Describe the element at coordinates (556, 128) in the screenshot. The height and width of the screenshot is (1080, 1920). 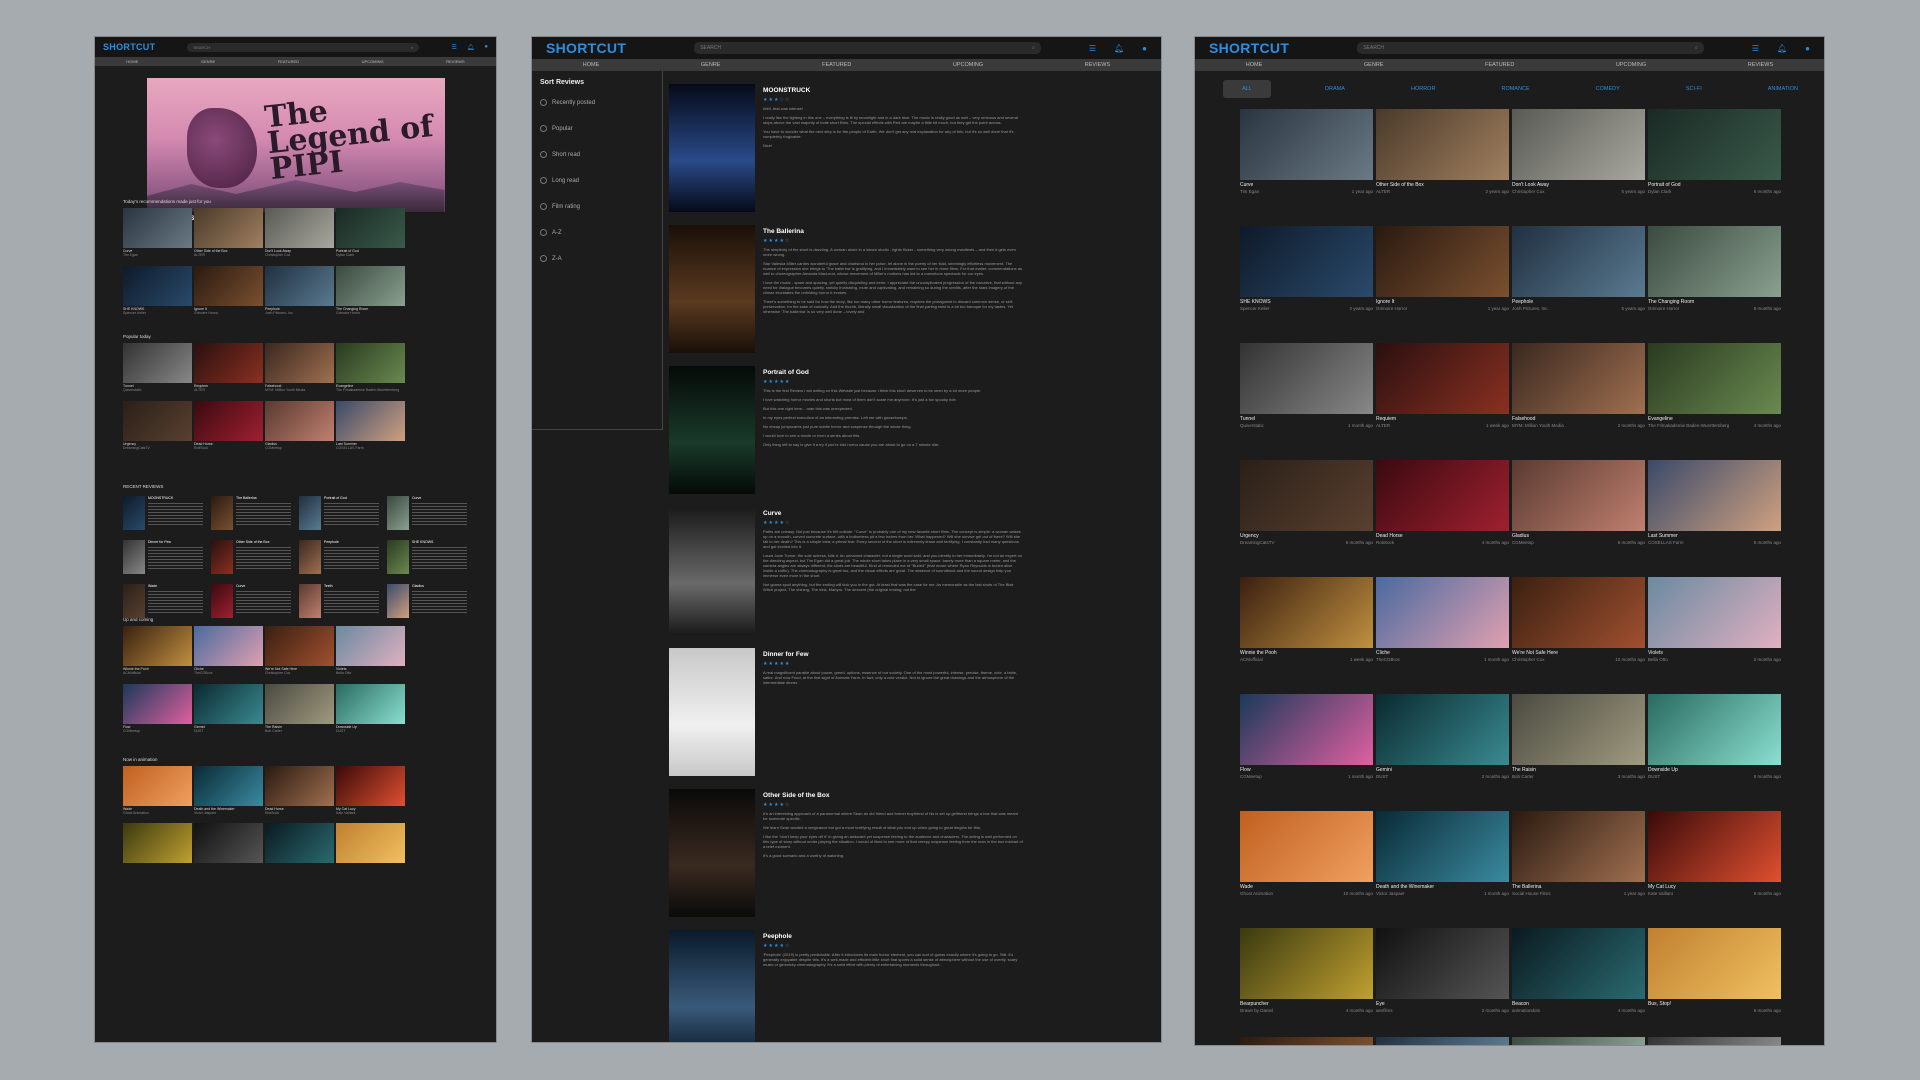
I see `sort-option: Popular` at that location.